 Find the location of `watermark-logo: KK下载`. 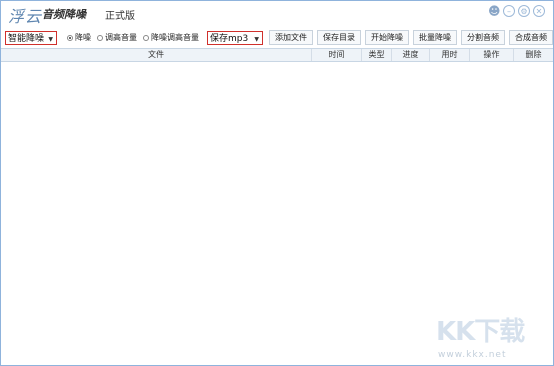

watermark-logo: KK下载 is located at coordinates (480, 332).